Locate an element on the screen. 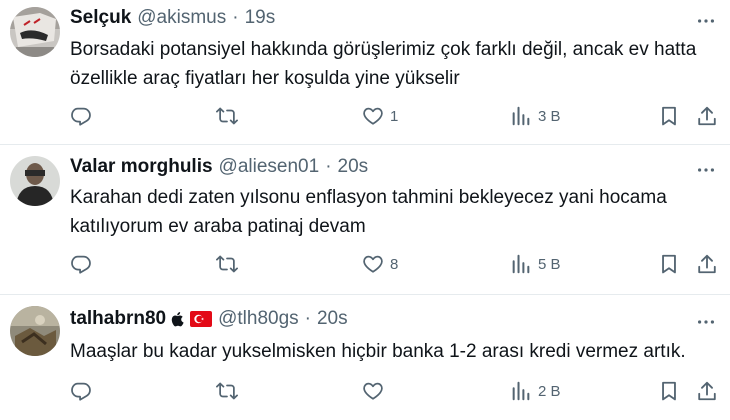 This screenshot has width=730, height=420. display-name: Selçuk is located at coordinates (100, 18).